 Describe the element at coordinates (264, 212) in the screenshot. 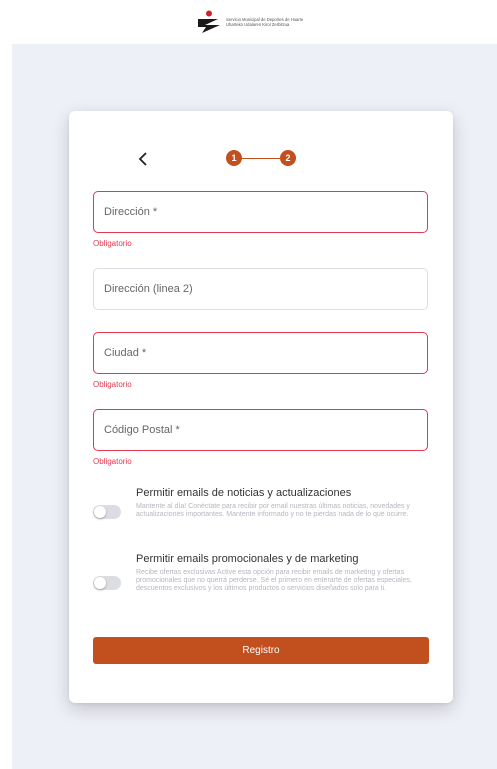

I see `address-input` at that location.